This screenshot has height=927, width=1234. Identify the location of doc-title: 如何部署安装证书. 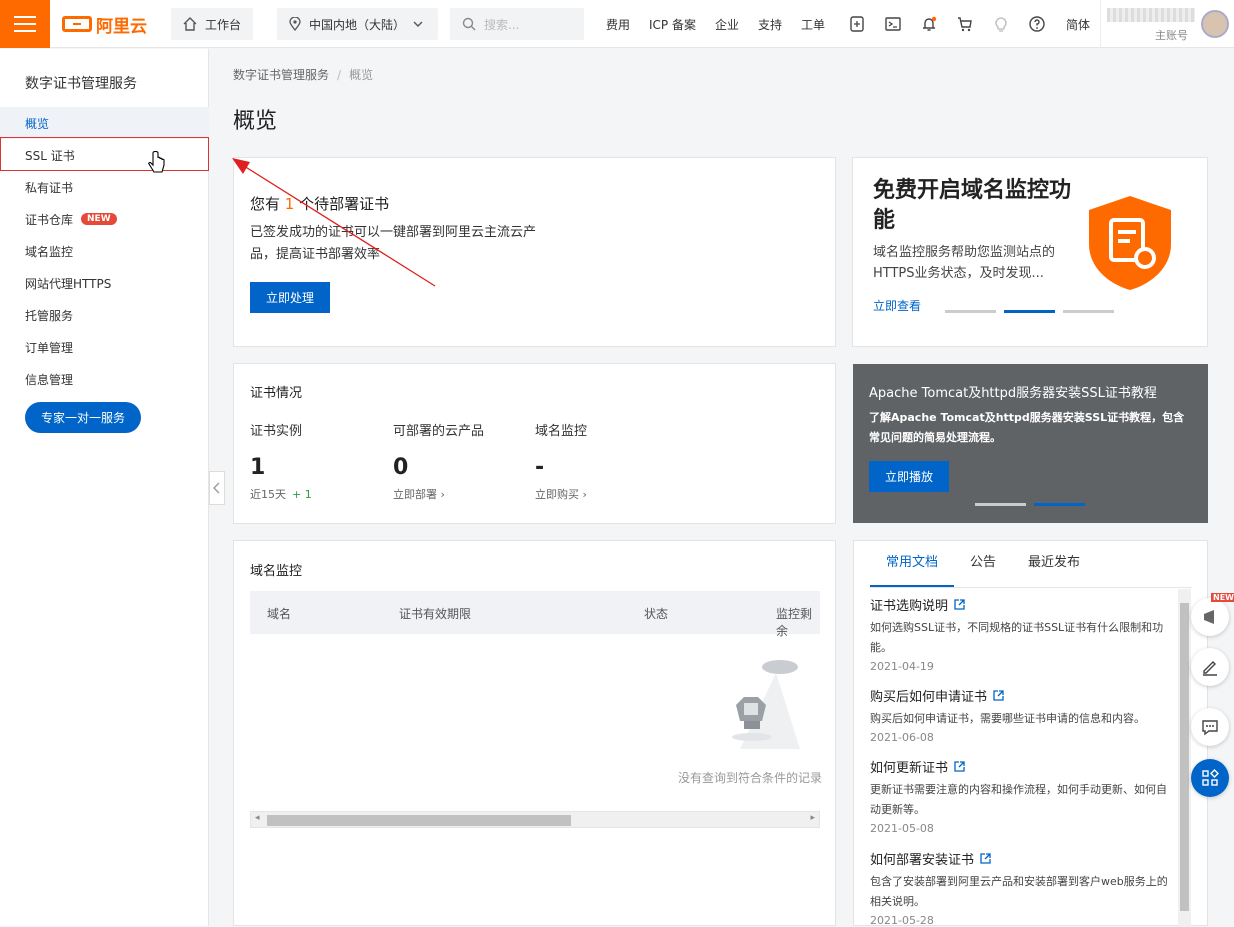
(922, 858).